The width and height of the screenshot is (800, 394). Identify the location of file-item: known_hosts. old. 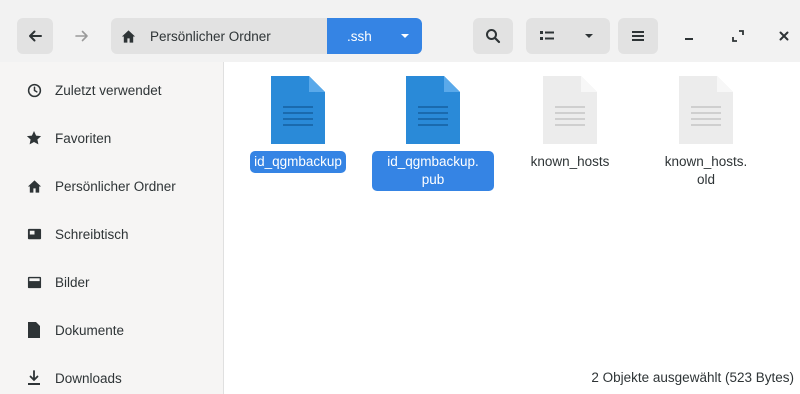
(706, 133).